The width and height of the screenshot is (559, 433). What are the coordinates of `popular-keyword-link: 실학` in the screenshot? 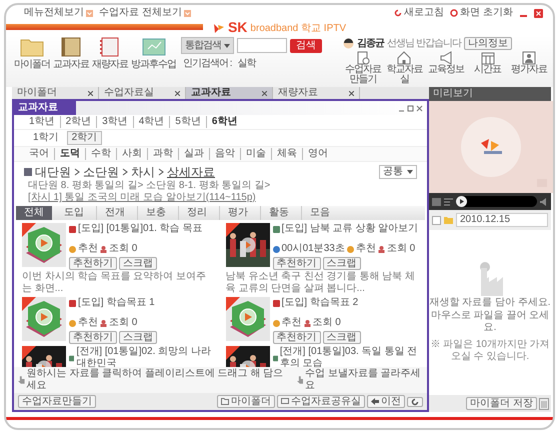 It's located at (247, 64).